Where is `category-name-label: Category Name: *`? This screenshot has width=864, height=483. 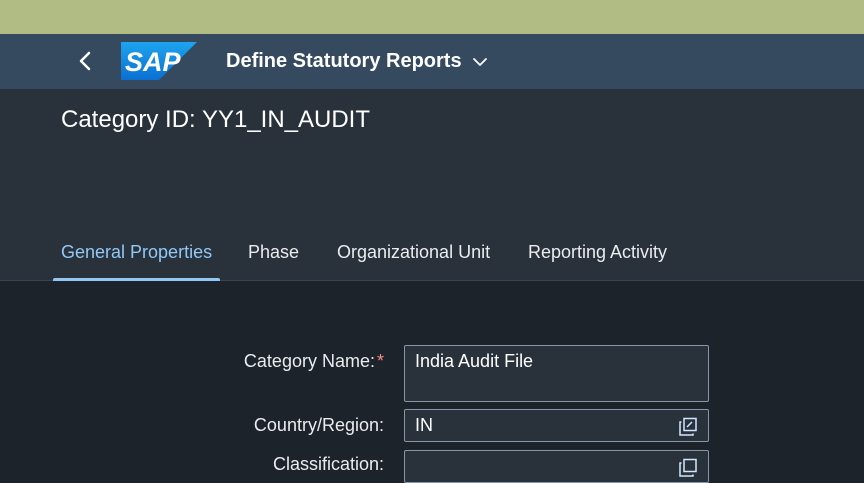
category-name-label: Category Name: * is located at coordinates (314, 361).